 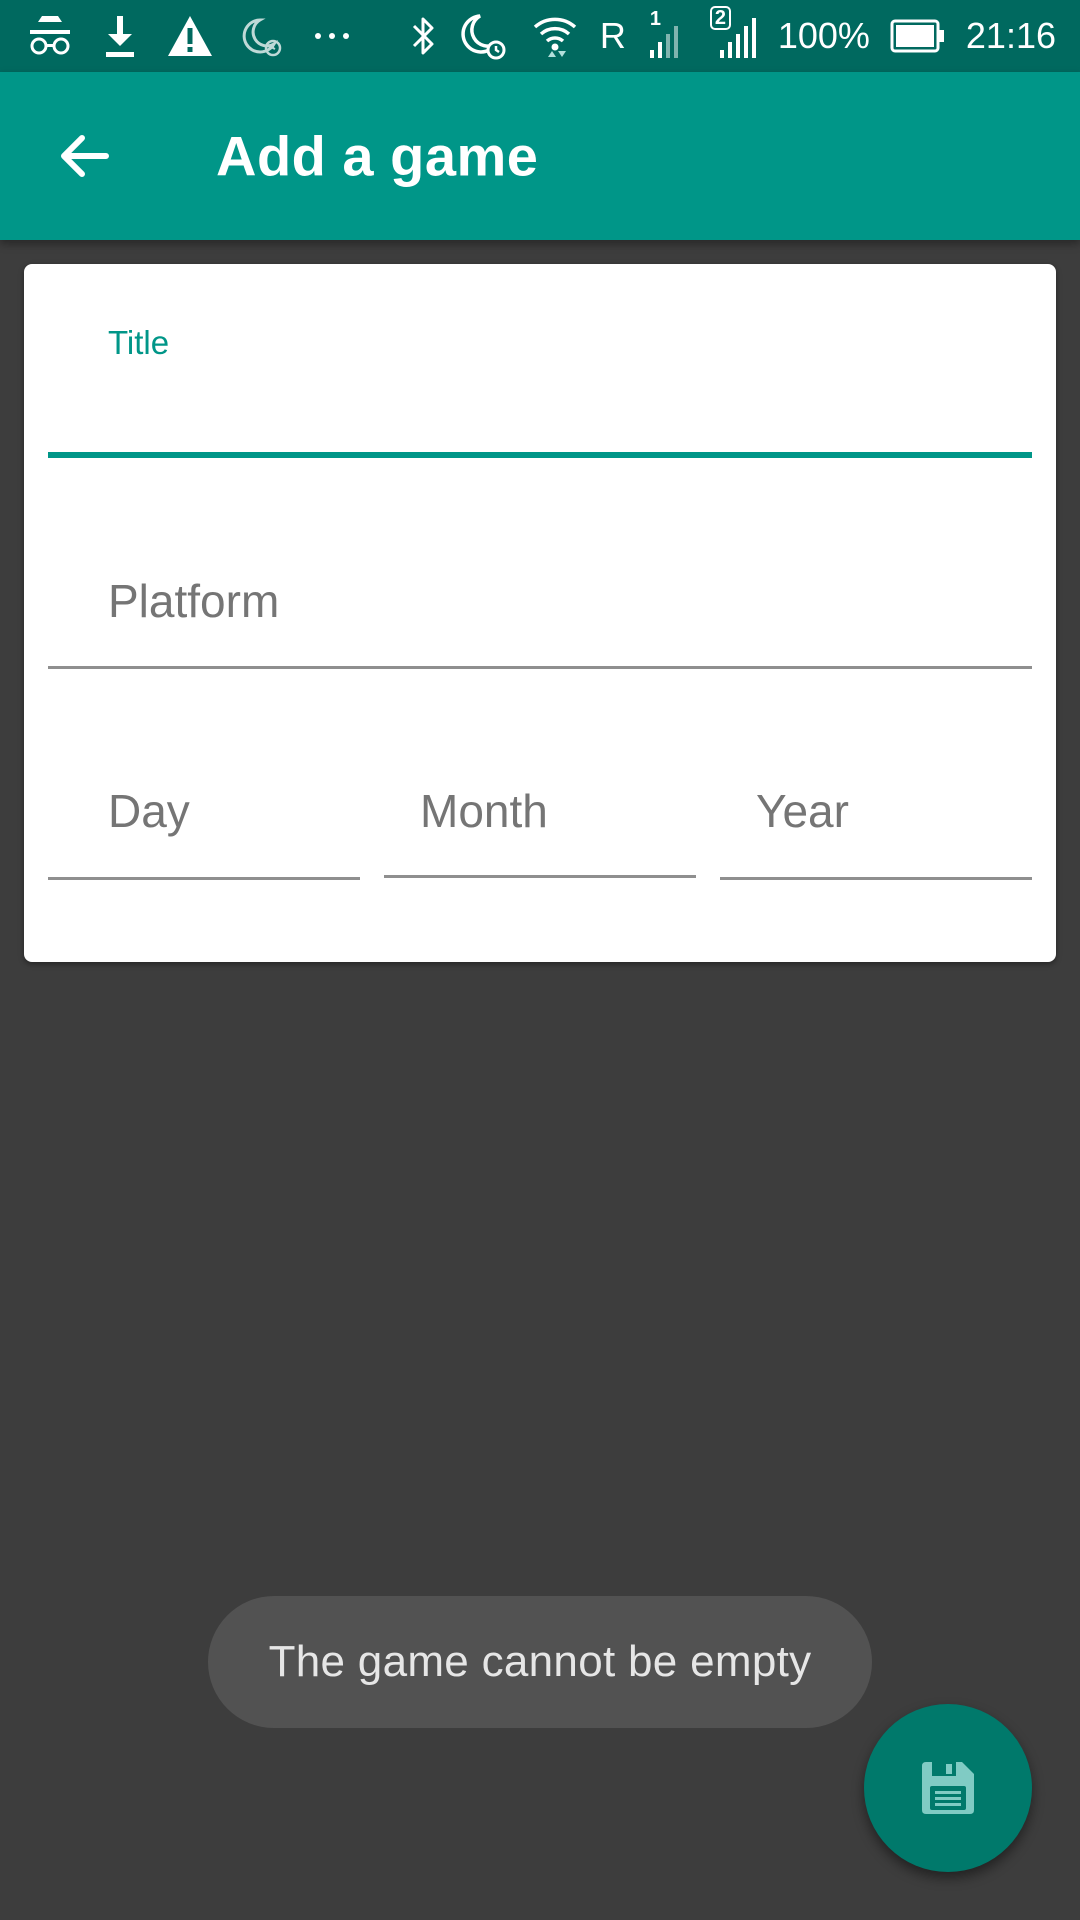 What do you see at coordinates (655, 19) in the screenshot?
I see `sim1-label: 1` at bounding box center [655, 19].